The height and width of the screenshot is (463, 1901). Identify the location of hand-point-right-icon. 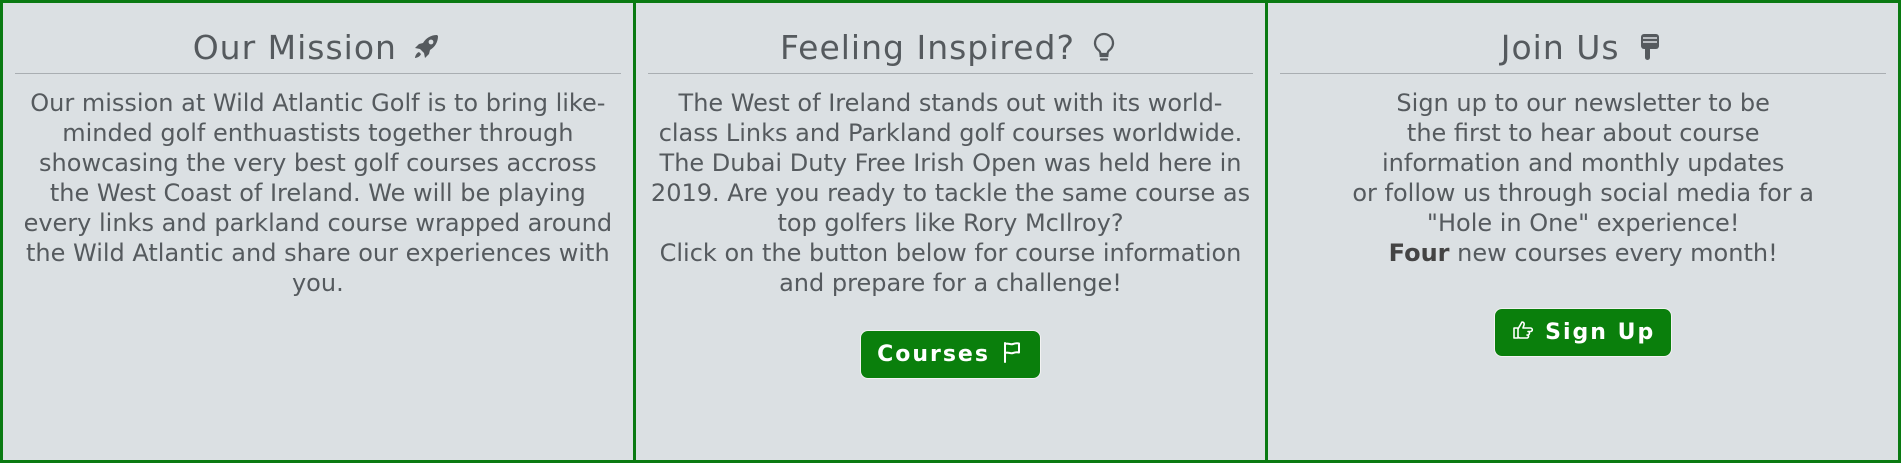
(1523, 333).